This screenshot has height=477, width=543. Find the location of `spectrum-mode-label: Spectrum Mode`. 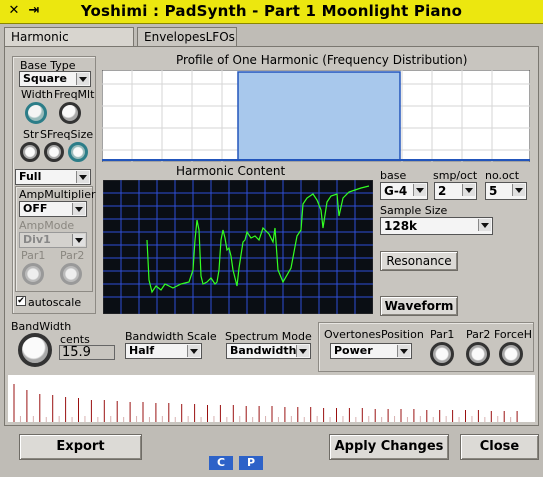

spectrum-mode-label: Spectrum Mode is located at coordinates (268, 336).